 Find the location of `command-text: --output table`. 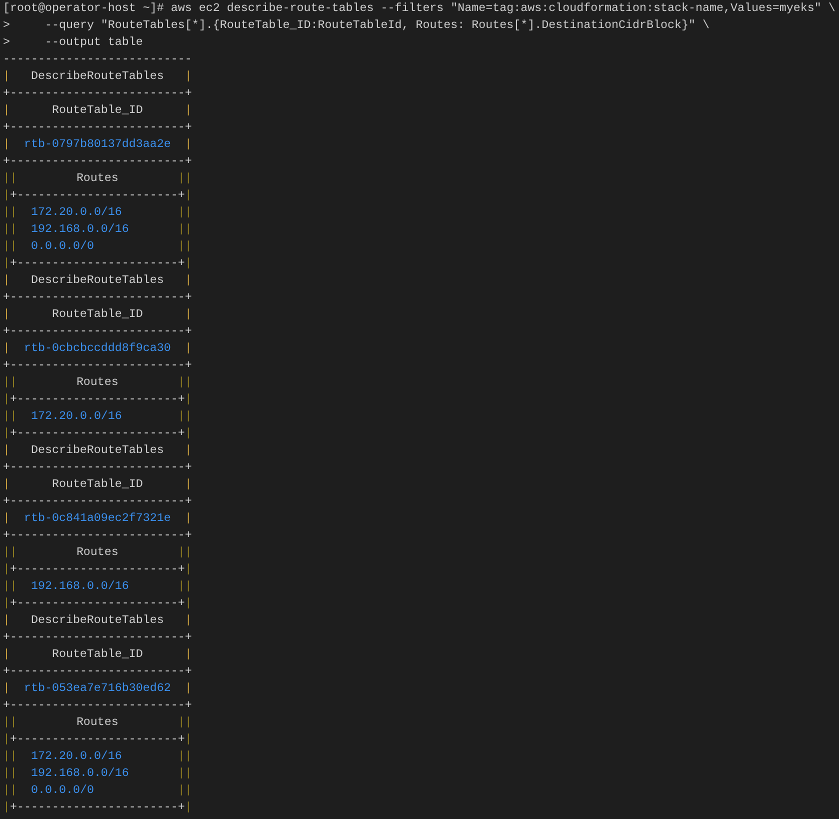

command-text: --output table is located at coordinates (93, 42).